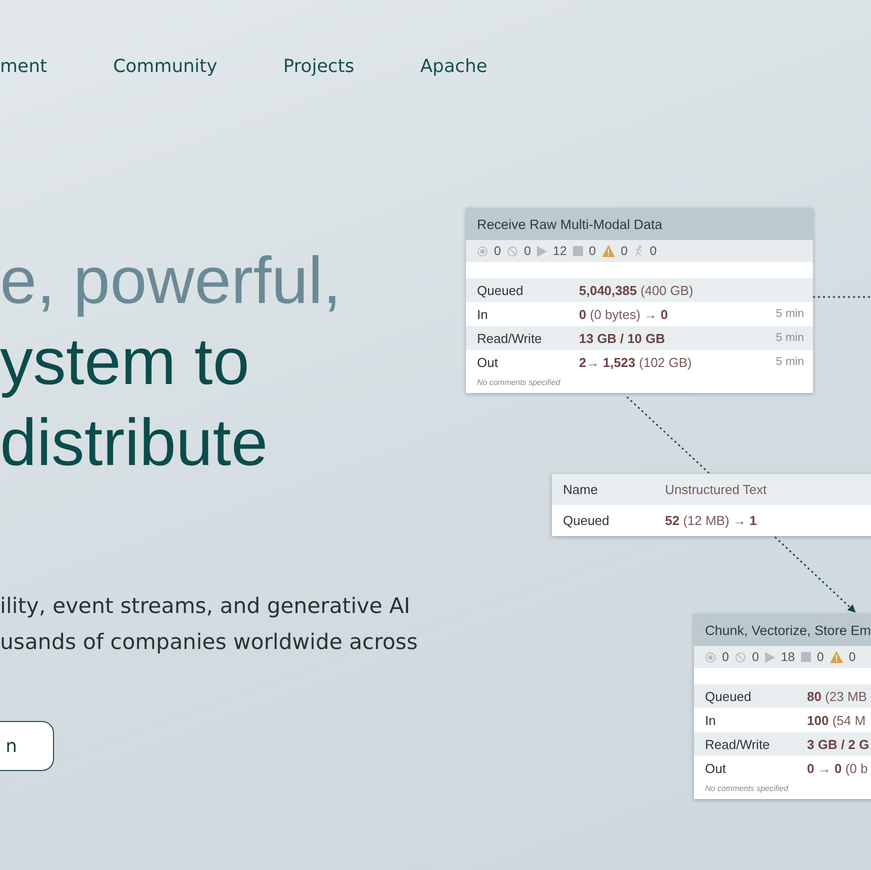 This screenshot has height=870, width=871. I want to click on connection-label: Name, so click(581, 489).